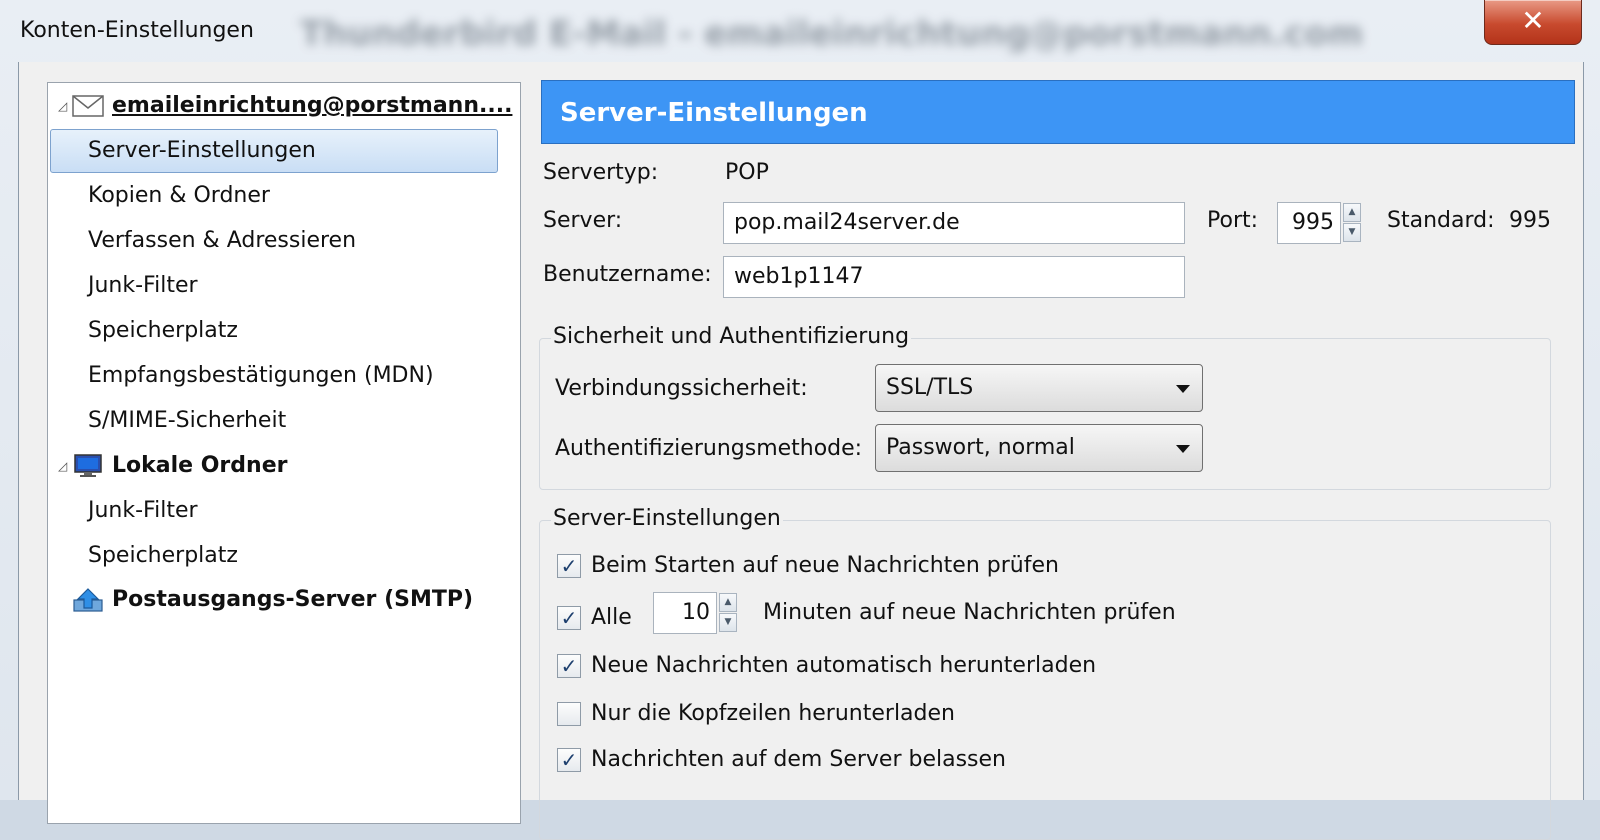 This screenshot has width=1600, height=840. Describe the element at coordinates (569, 666) in the screenshot. I see `auto-download-checkbox: ✓` at that location.